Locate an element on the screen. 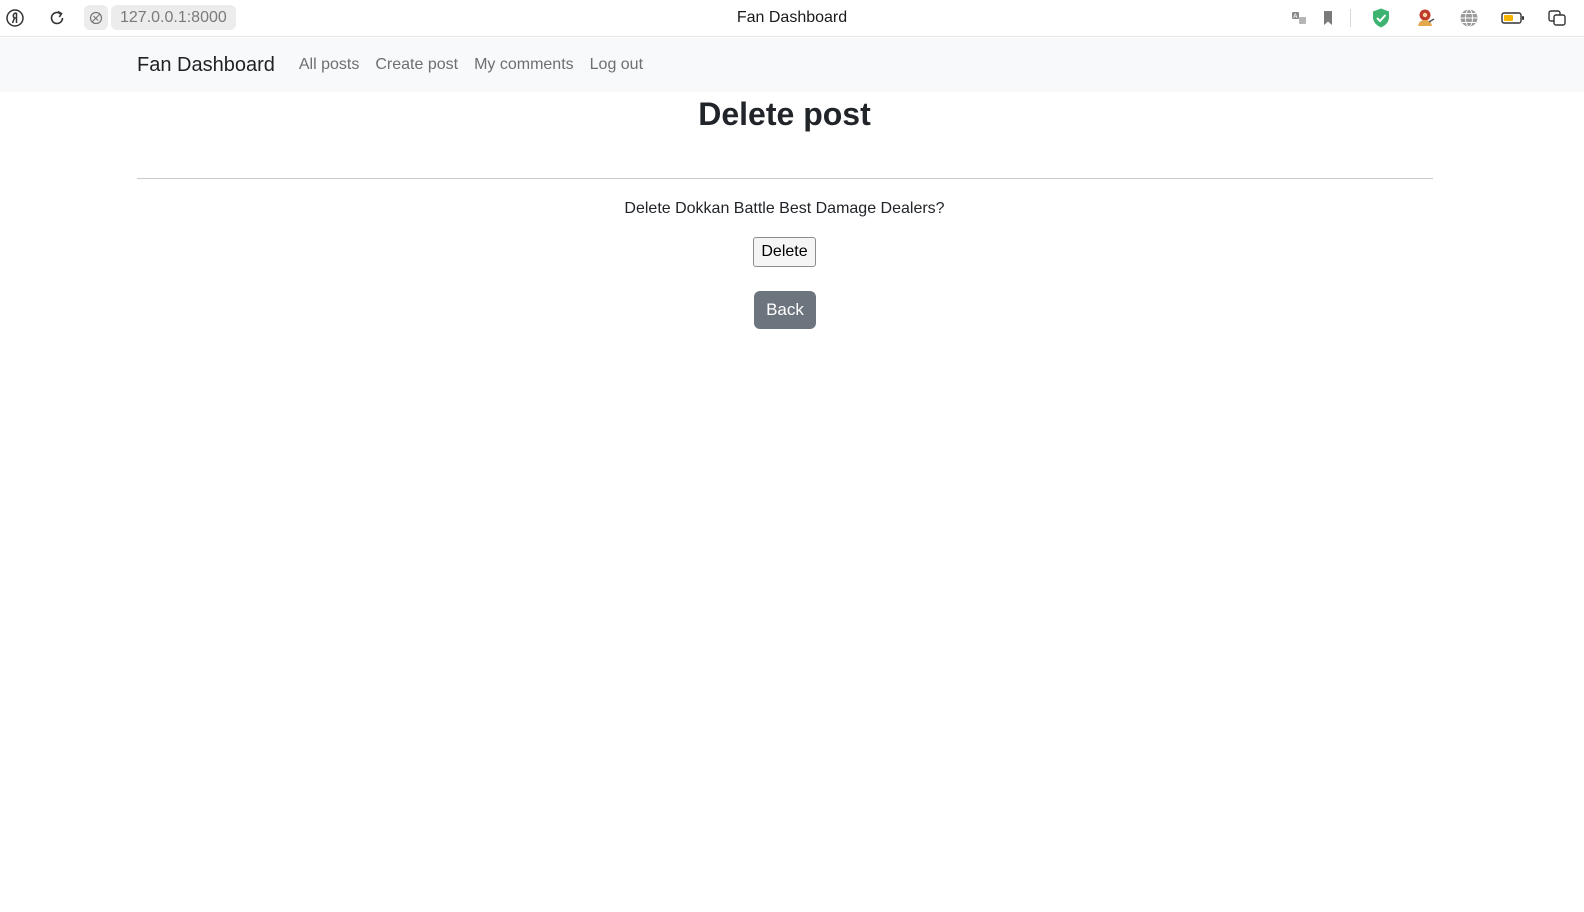  globe-icon is located at coordinates (1469, 18).